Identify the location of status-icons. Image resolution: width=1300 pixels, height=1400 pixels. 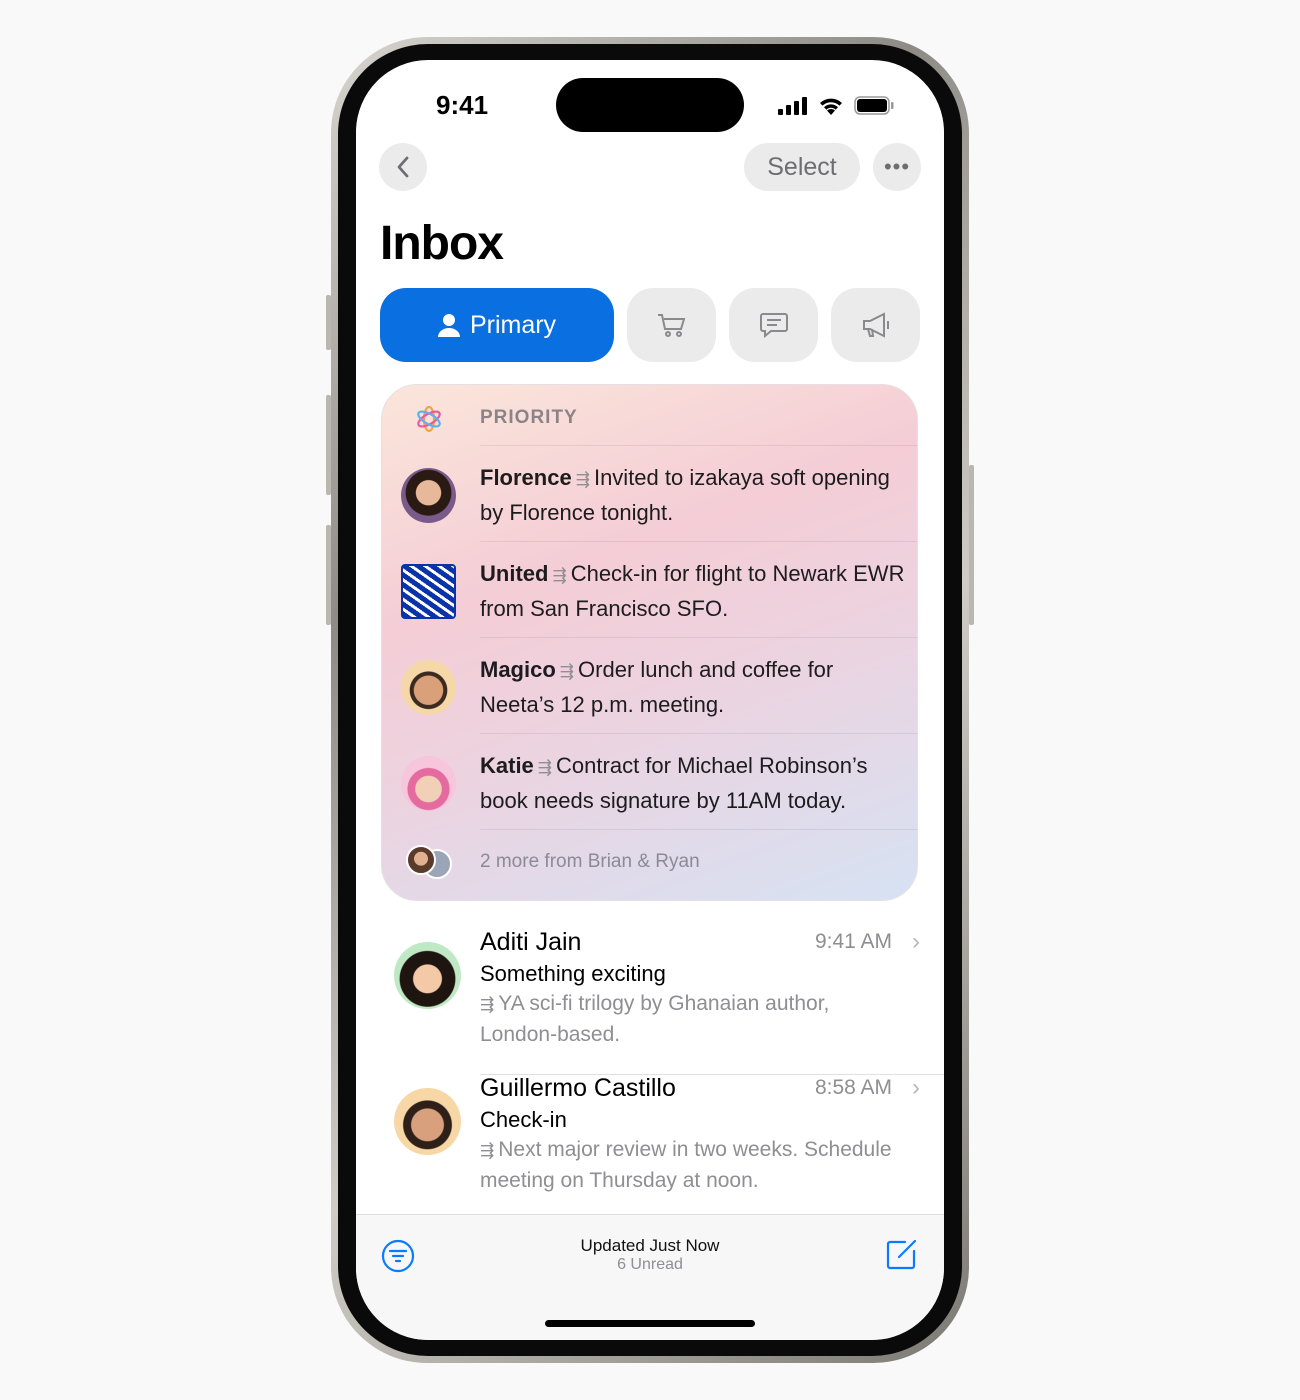
(836, 105).